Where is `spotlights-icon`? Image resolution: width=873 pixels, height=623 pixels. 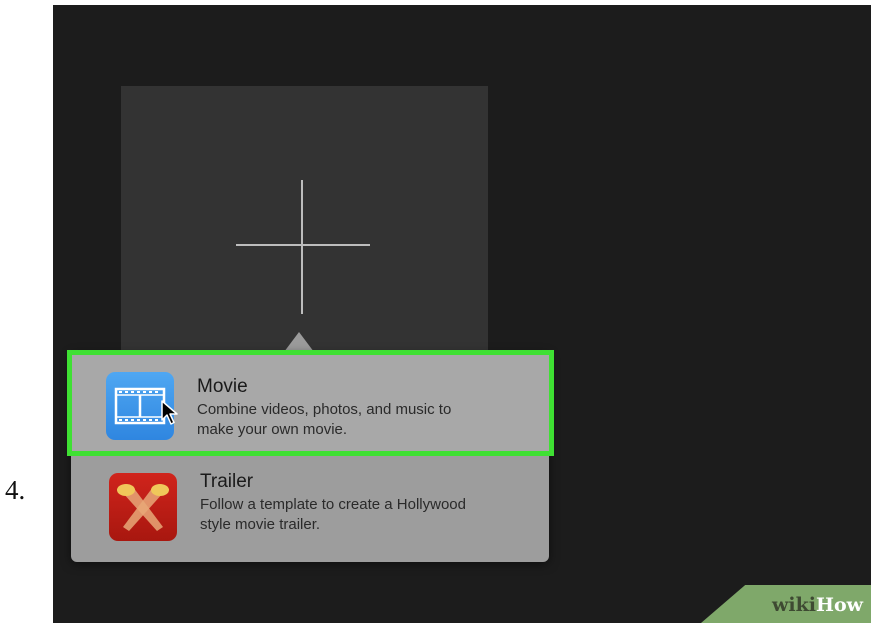
spotlights-icon is located at coordinates (143, 507).